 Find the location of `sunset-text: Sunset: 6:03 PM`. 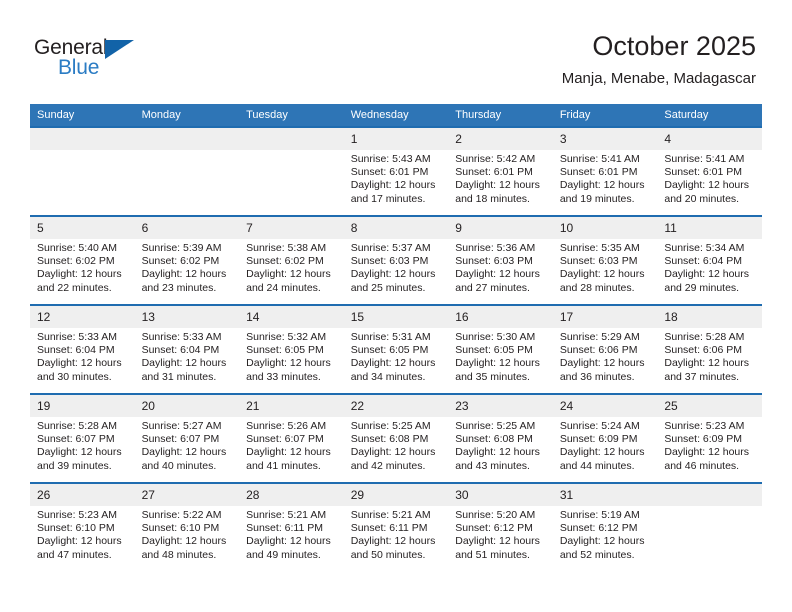

sunset-text: Sunset: 6:03 PM is located at coordinates (389, 261).